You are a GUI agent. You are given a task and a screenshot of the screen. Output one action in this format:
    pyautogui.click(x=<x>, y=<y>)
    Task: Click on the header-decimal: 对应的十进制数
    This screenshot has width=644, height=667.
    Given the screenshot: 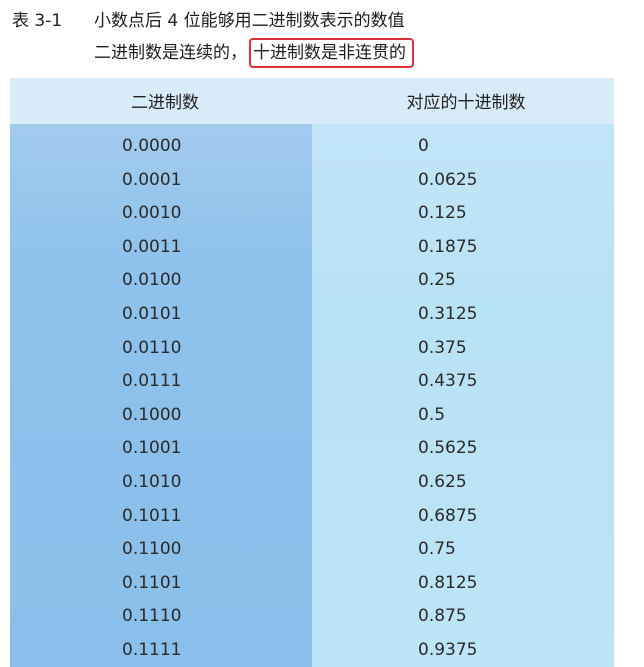 What is the action you would take?
    pyautogui.click(x=466, y=103)
    